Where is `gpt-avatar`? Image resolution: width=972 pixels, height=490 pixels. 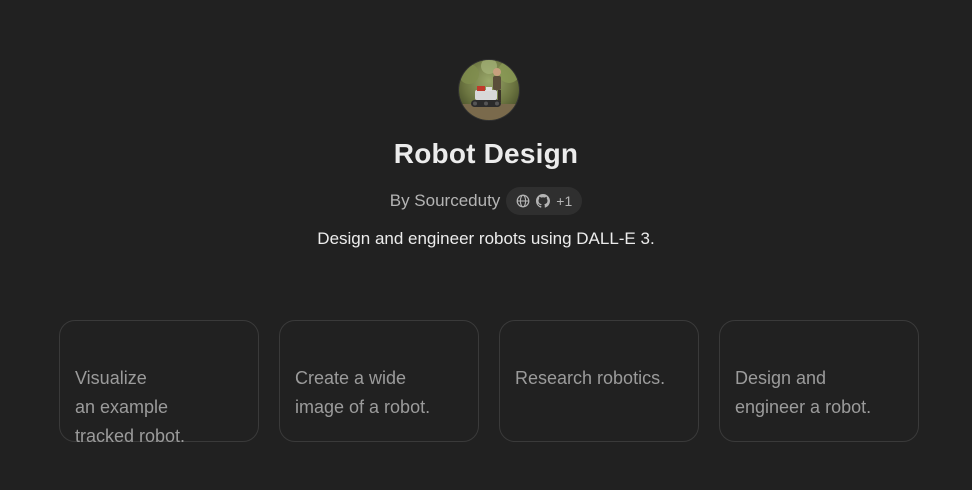 gpt-avatar is located at coordinates (489, 90).